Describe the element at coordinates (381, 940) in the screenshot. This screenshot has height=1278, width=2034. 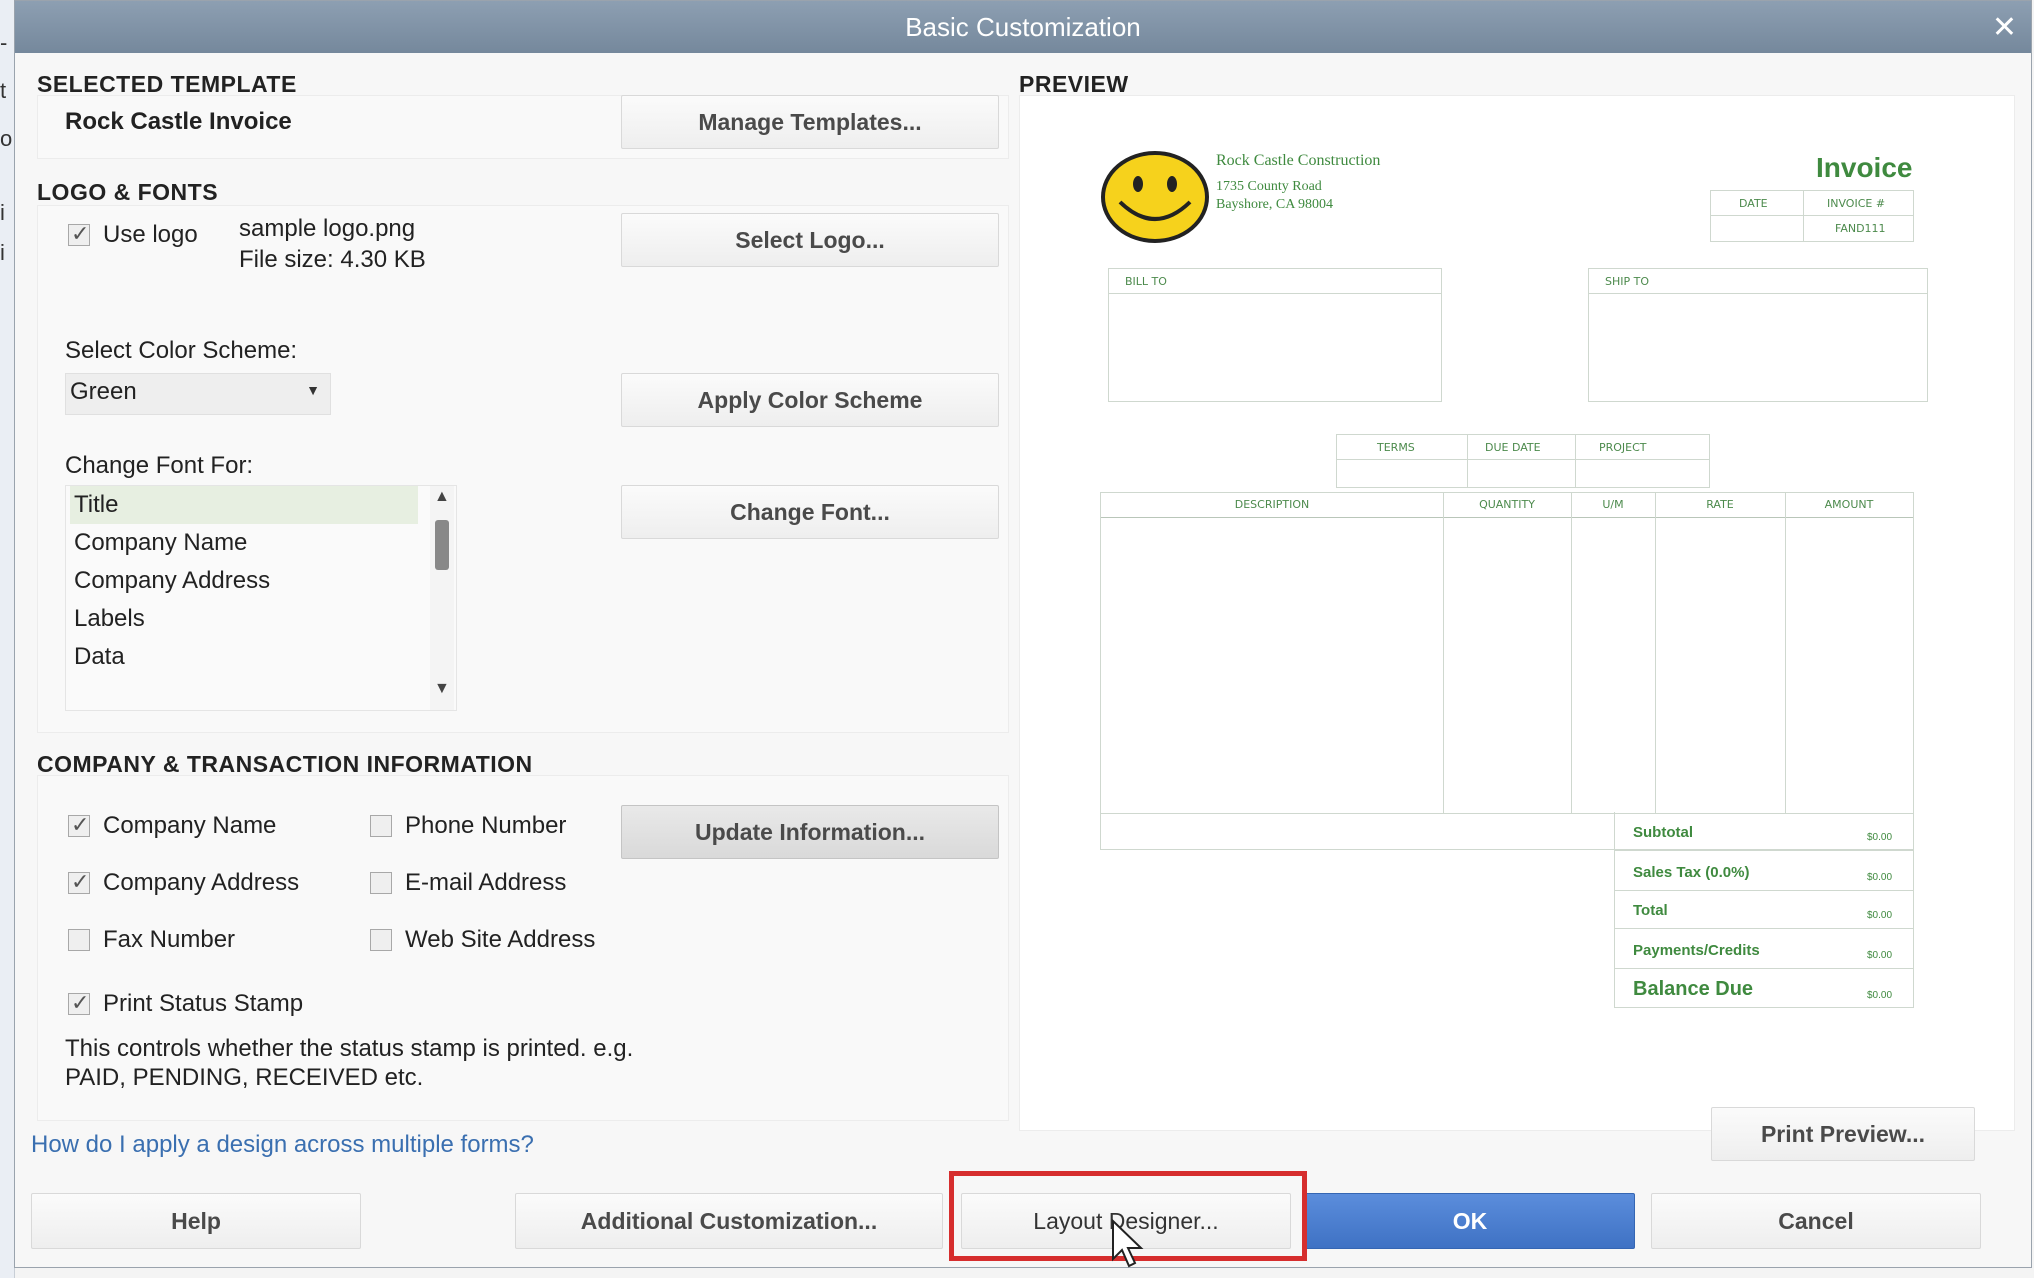
I see `web-site-checkbox` at that location.